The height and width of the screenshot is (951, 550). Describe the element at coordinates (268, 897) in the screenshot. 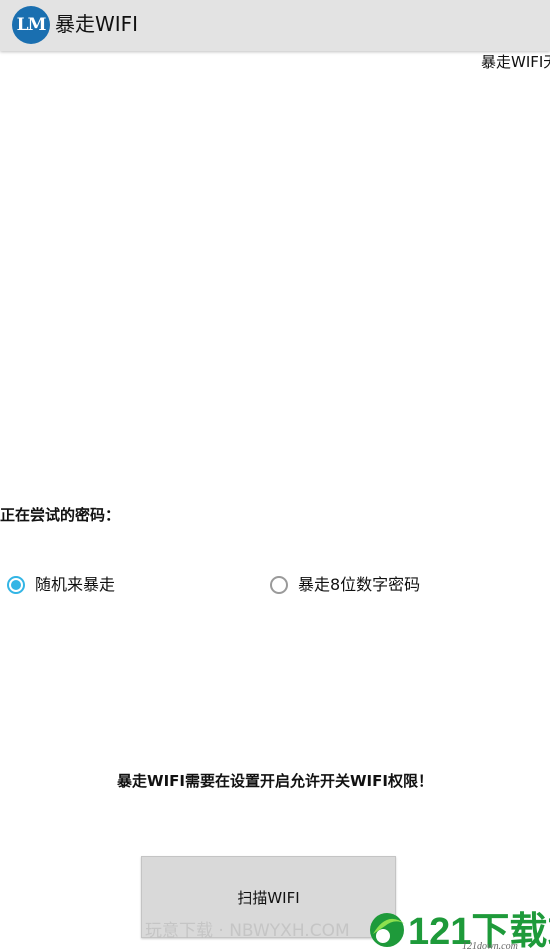

I see `scan-wifi-button-label: 扫描WIFI` at that location.